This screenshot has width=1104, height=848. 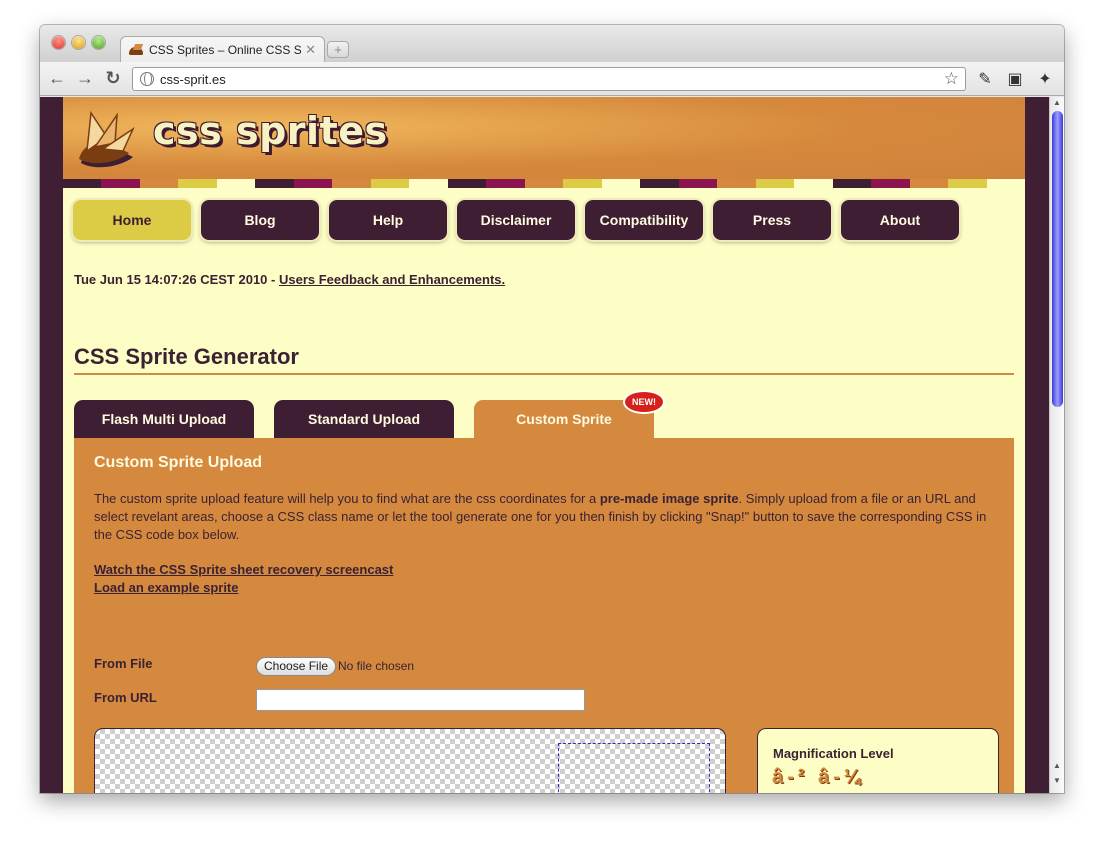 I want to click on scroll-up-arrow: ▲, so click(x=1057, y=102).